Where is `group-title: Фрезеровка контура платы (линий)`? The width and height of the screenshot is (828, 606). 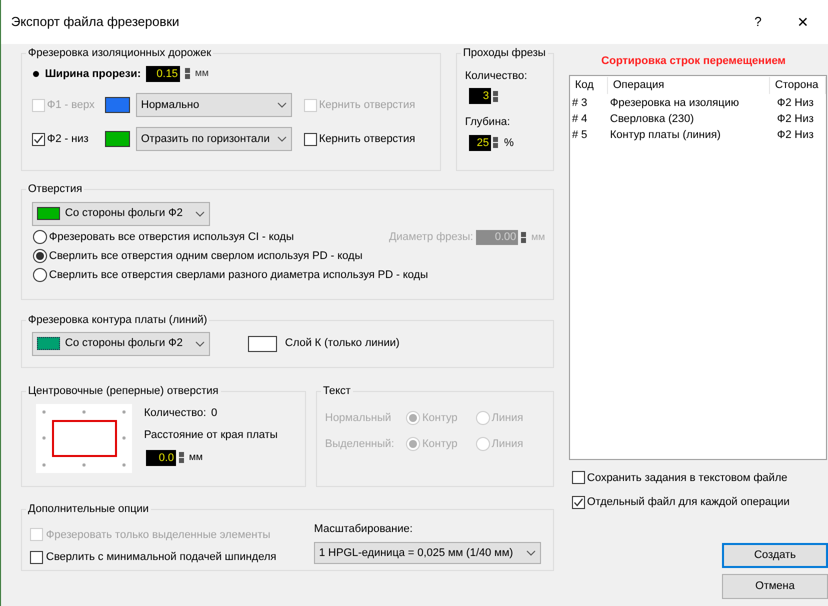
group-title: Фрезеровка контура платы (линий) is located at coordinates (117, 320).